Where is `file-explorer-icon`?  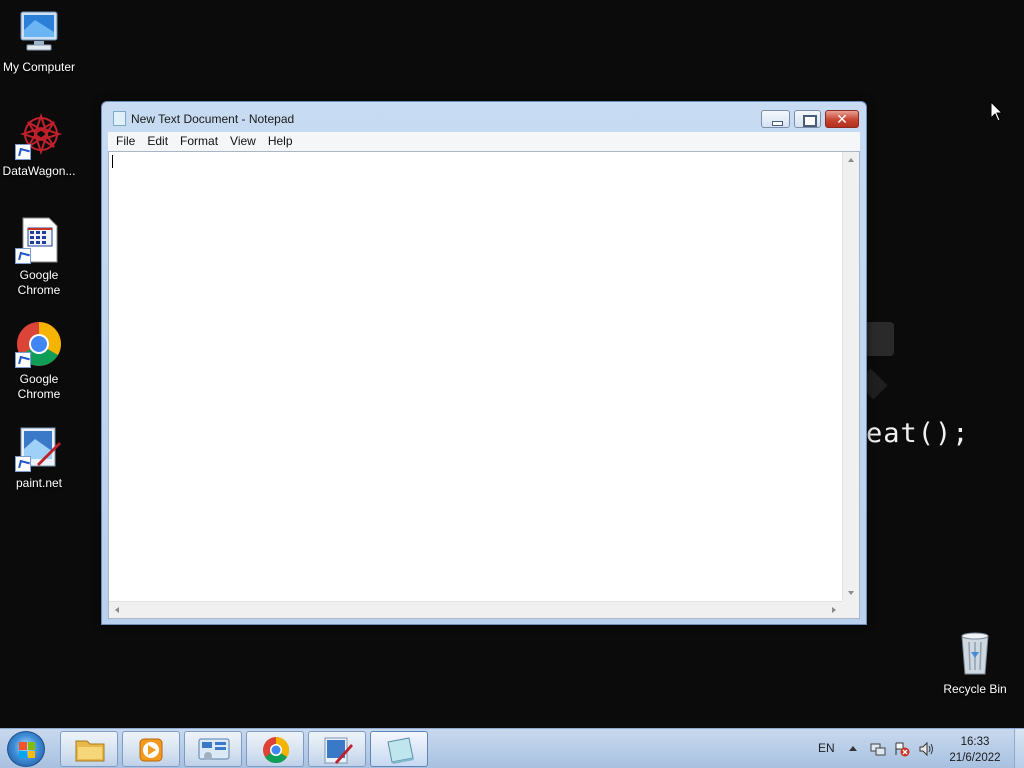 file-explorer-icon is located at coordinates (90, 751).